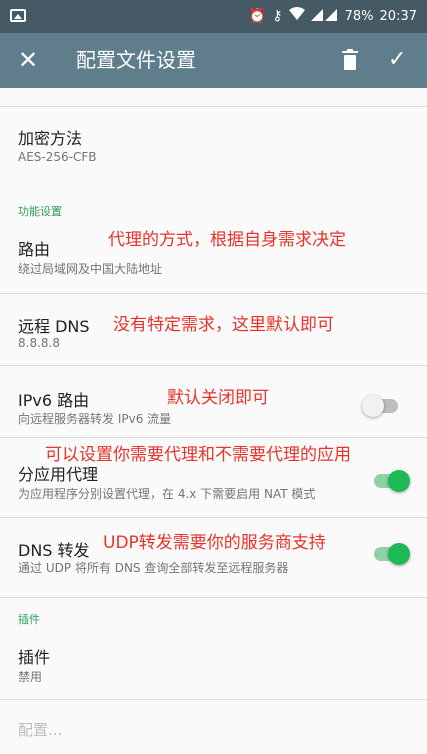 This screenshot has width=427, height=754. I want to click on per-app-toggle, so click(390, 480).